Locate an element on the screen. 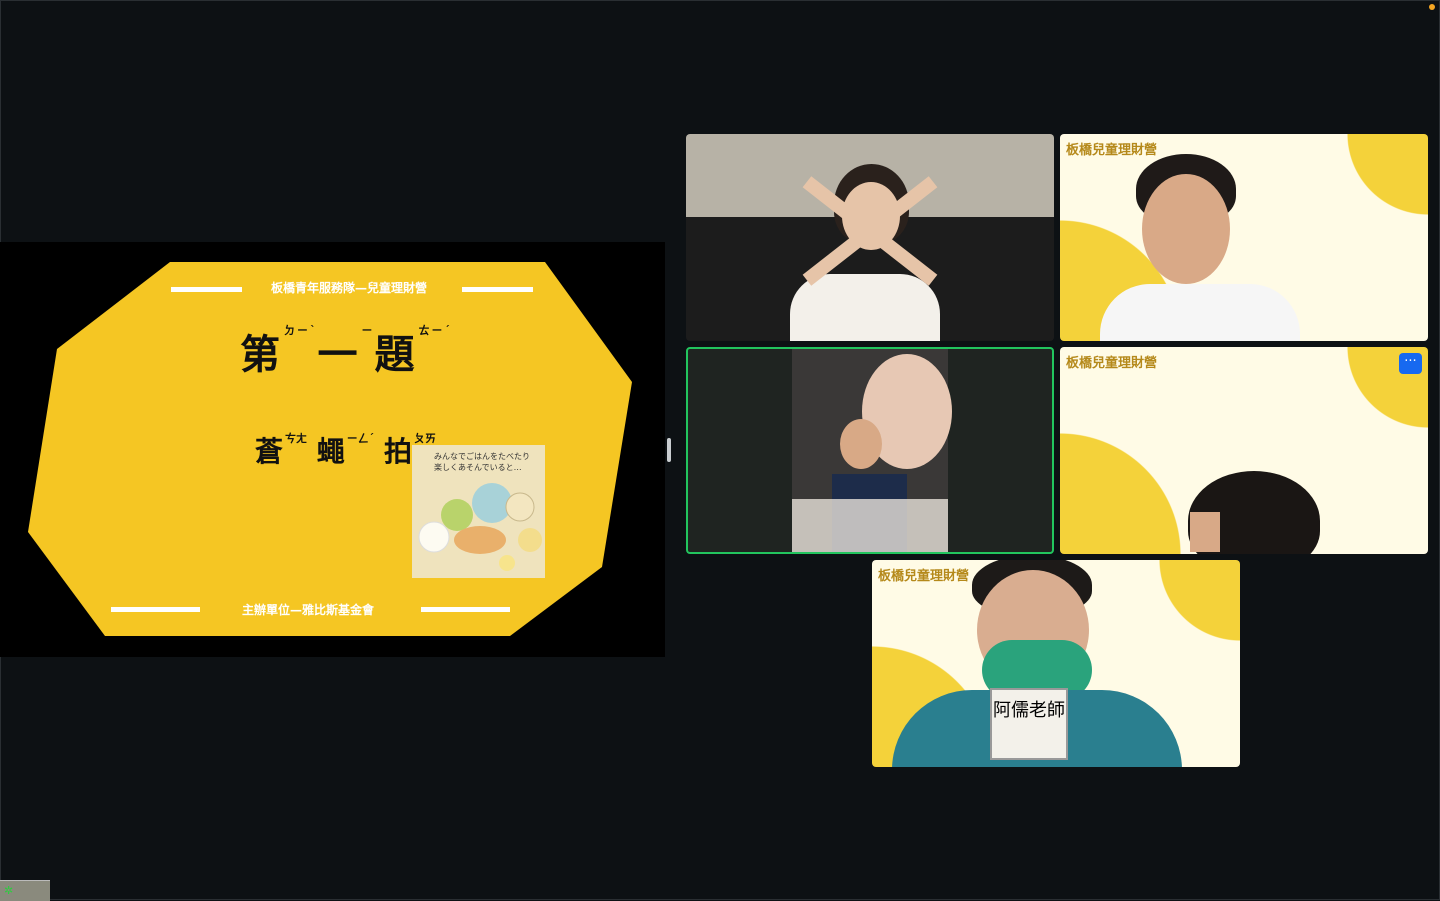  name-badge: 阿儒老師 is located at coordinates (1029, 724).